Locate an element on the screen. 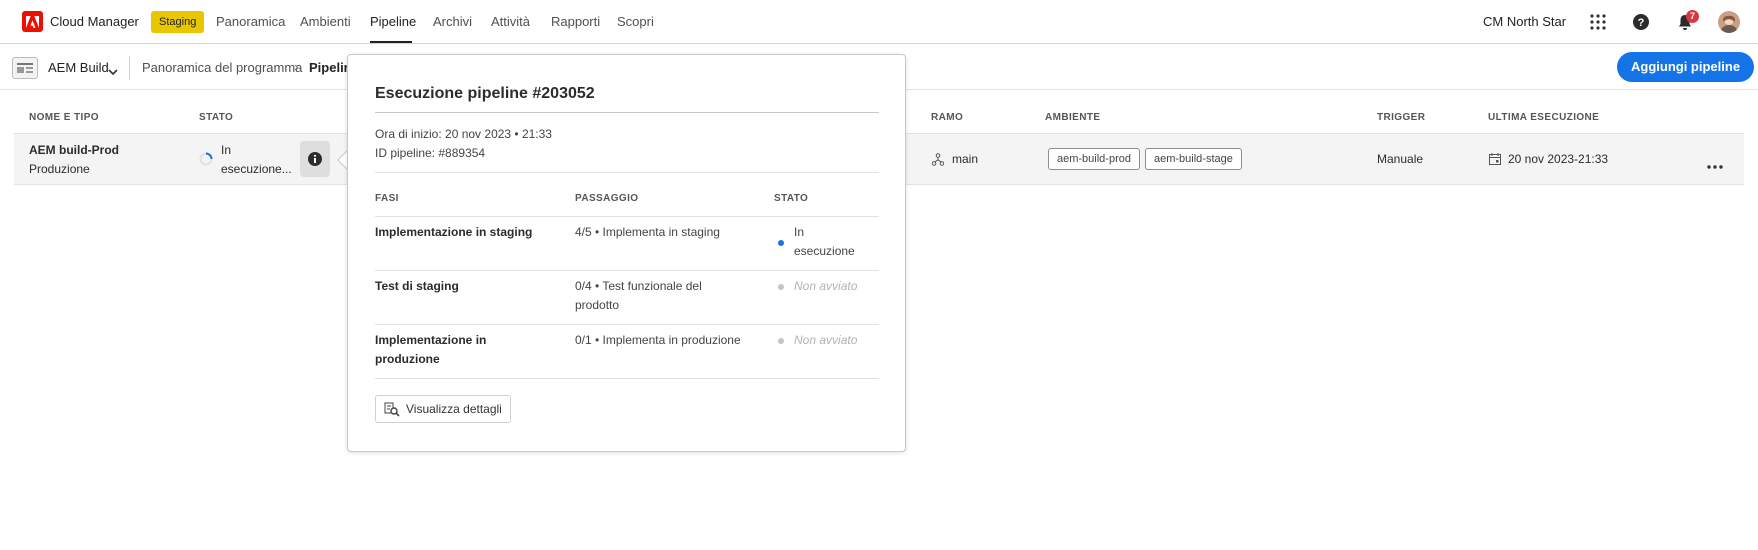 Image resolution: width=1758 pixels, height=550 pixels. status-text-line1: In is located at coordinates (226, 150).